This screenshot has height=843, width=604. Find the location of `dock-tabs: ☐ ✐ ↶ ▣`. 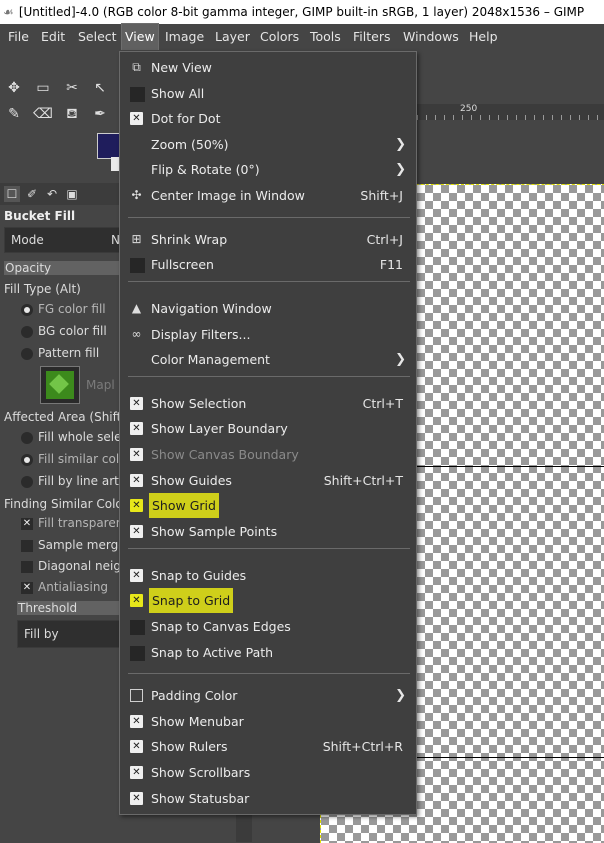

dock-tabs: ☐ ✐ ↶ ▣ is located at coordinates (60, 194).